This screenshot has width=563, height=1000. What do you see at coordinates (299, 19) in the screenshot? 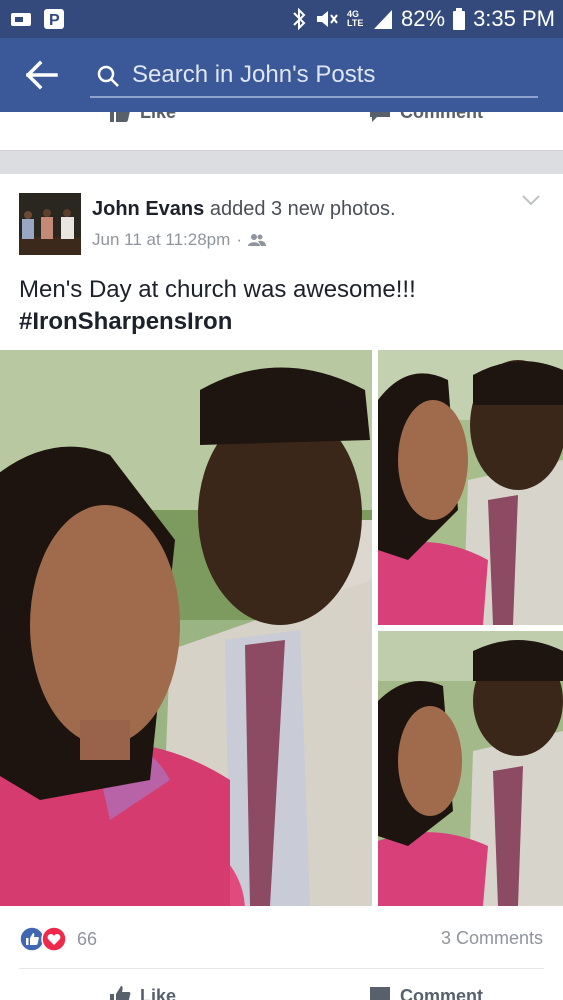
I see `bluetooth-icon` at bounding box center [299, 19].